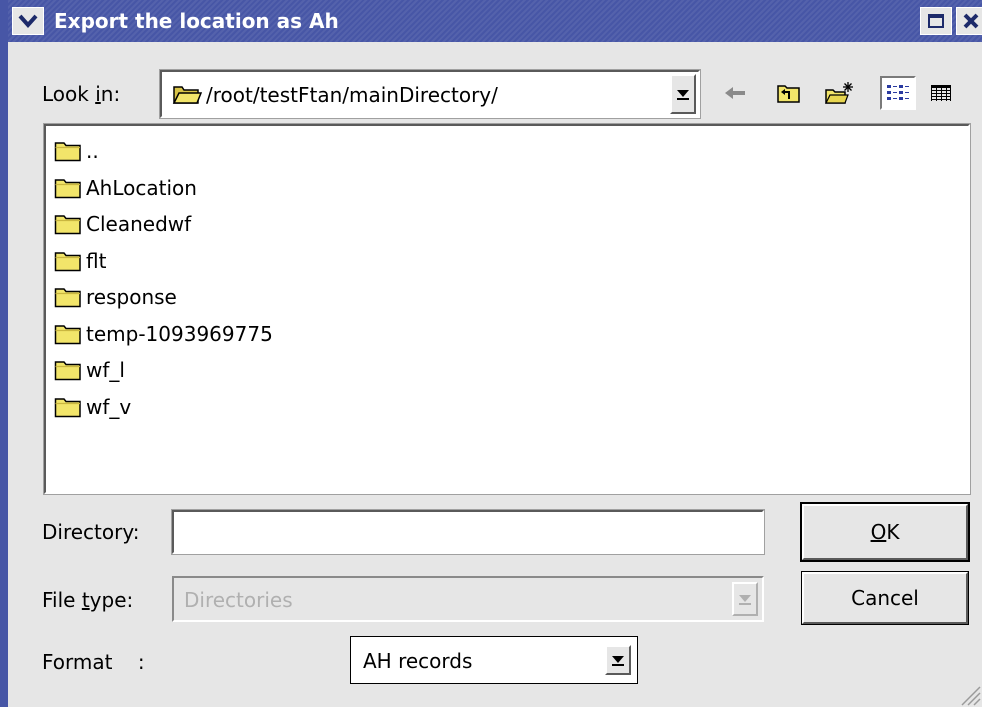 This screenshot has height=707, width=982. I want to click on maximize-icon, so click(936, 21).